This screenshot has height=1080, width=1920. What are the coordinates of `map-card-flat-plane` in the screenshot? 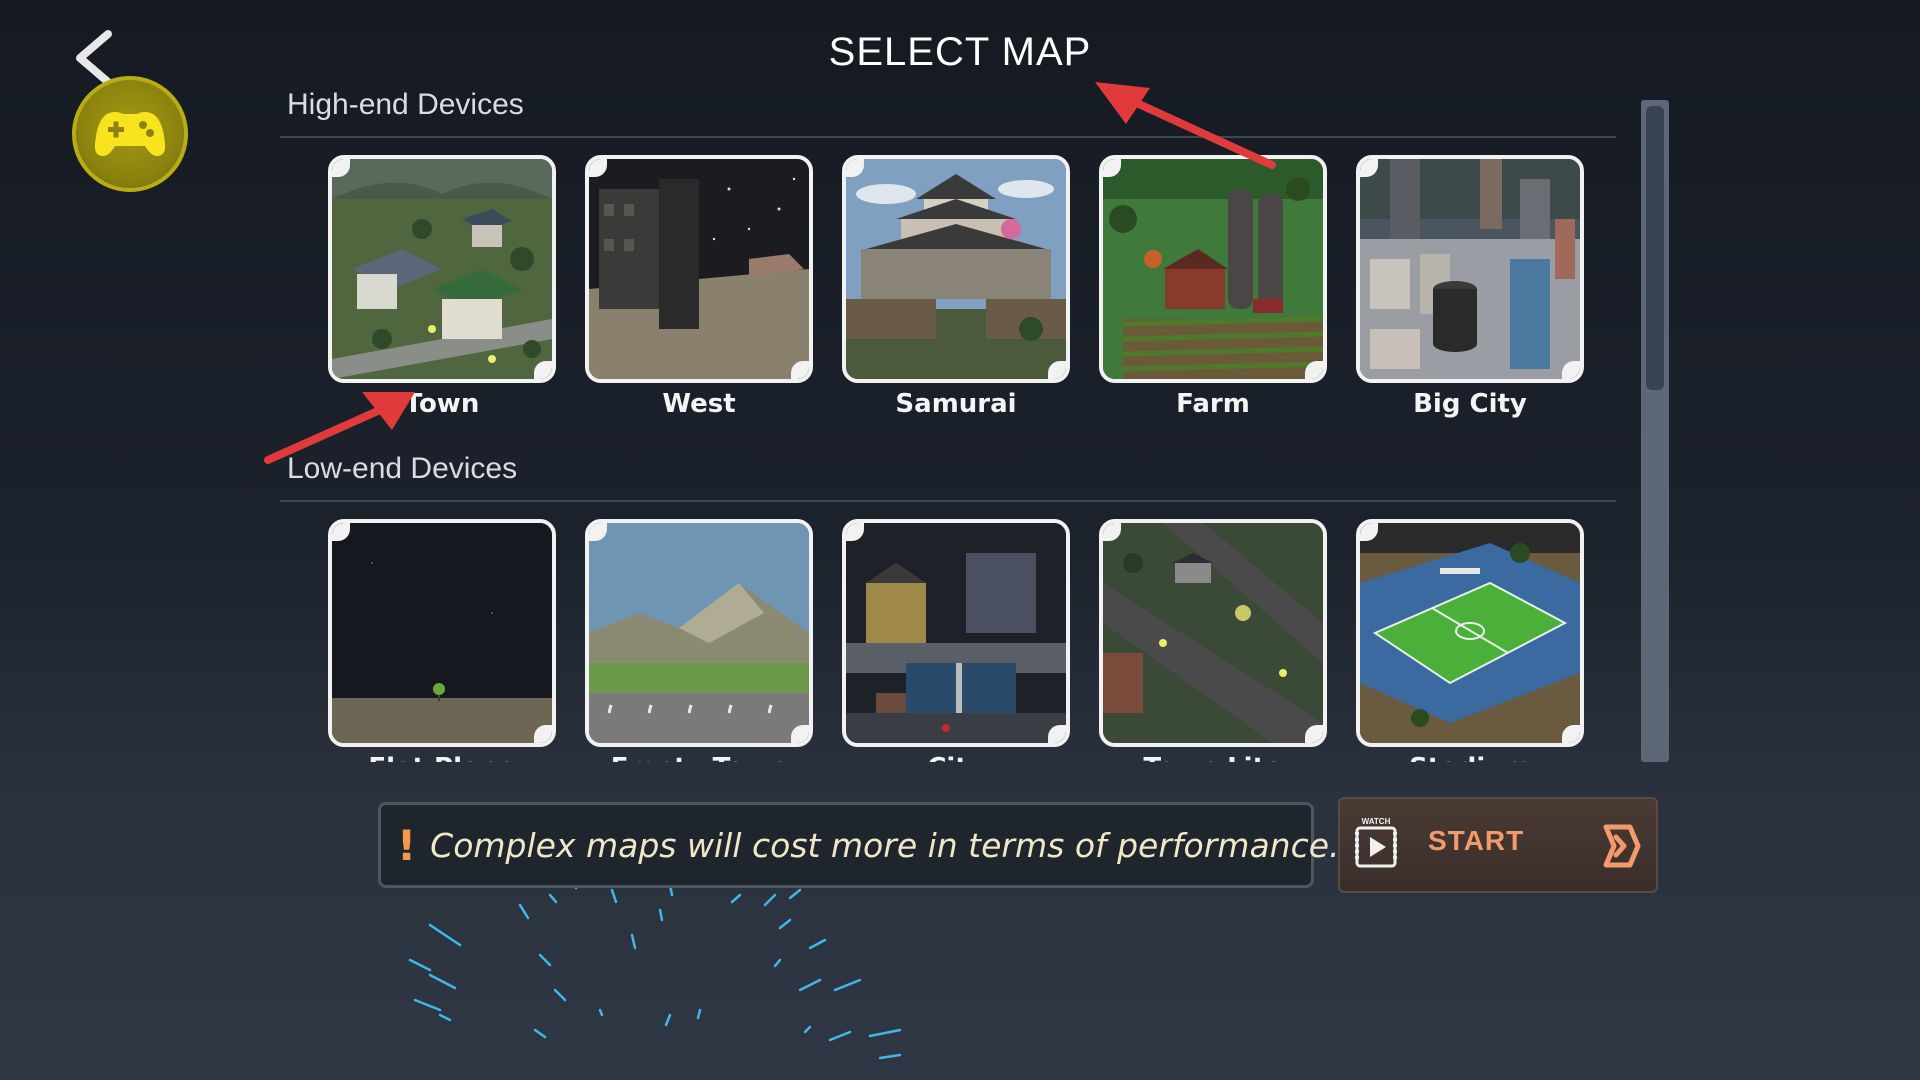 It's located at (442, 633).